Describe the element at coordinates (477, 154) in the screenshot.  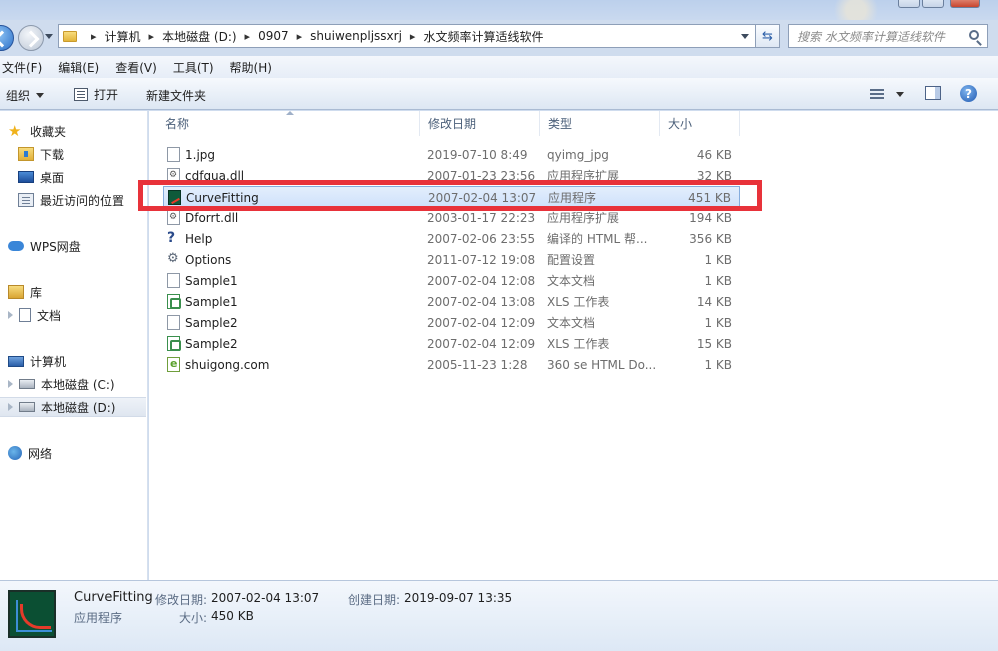
I see `file-date: 2019-07-10 8:49` at that location.